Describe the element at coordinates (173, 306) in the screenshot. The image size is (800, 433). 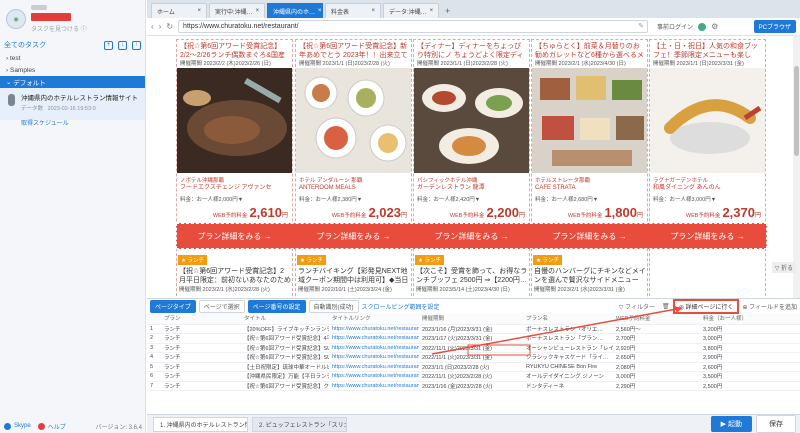
I see `page-type-chip: ページタイプ` at that location.